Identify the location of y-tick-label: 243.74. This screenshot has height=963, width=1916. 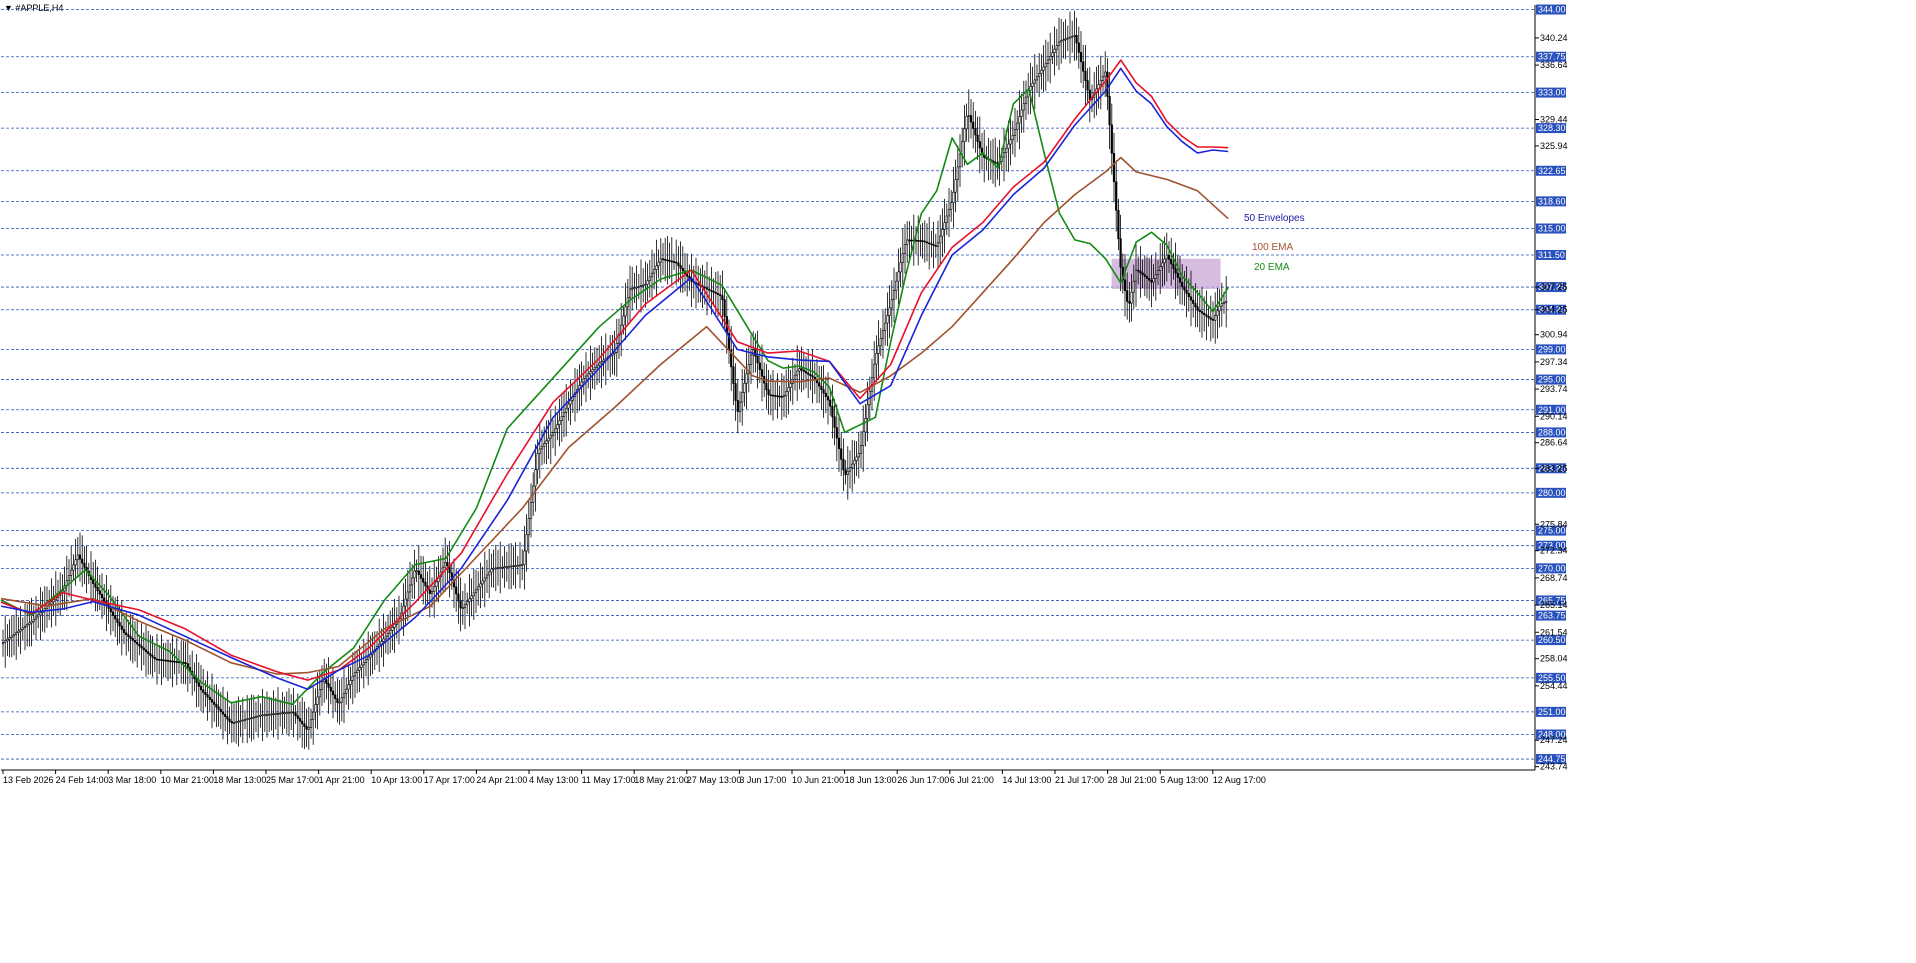
(1554, 767).